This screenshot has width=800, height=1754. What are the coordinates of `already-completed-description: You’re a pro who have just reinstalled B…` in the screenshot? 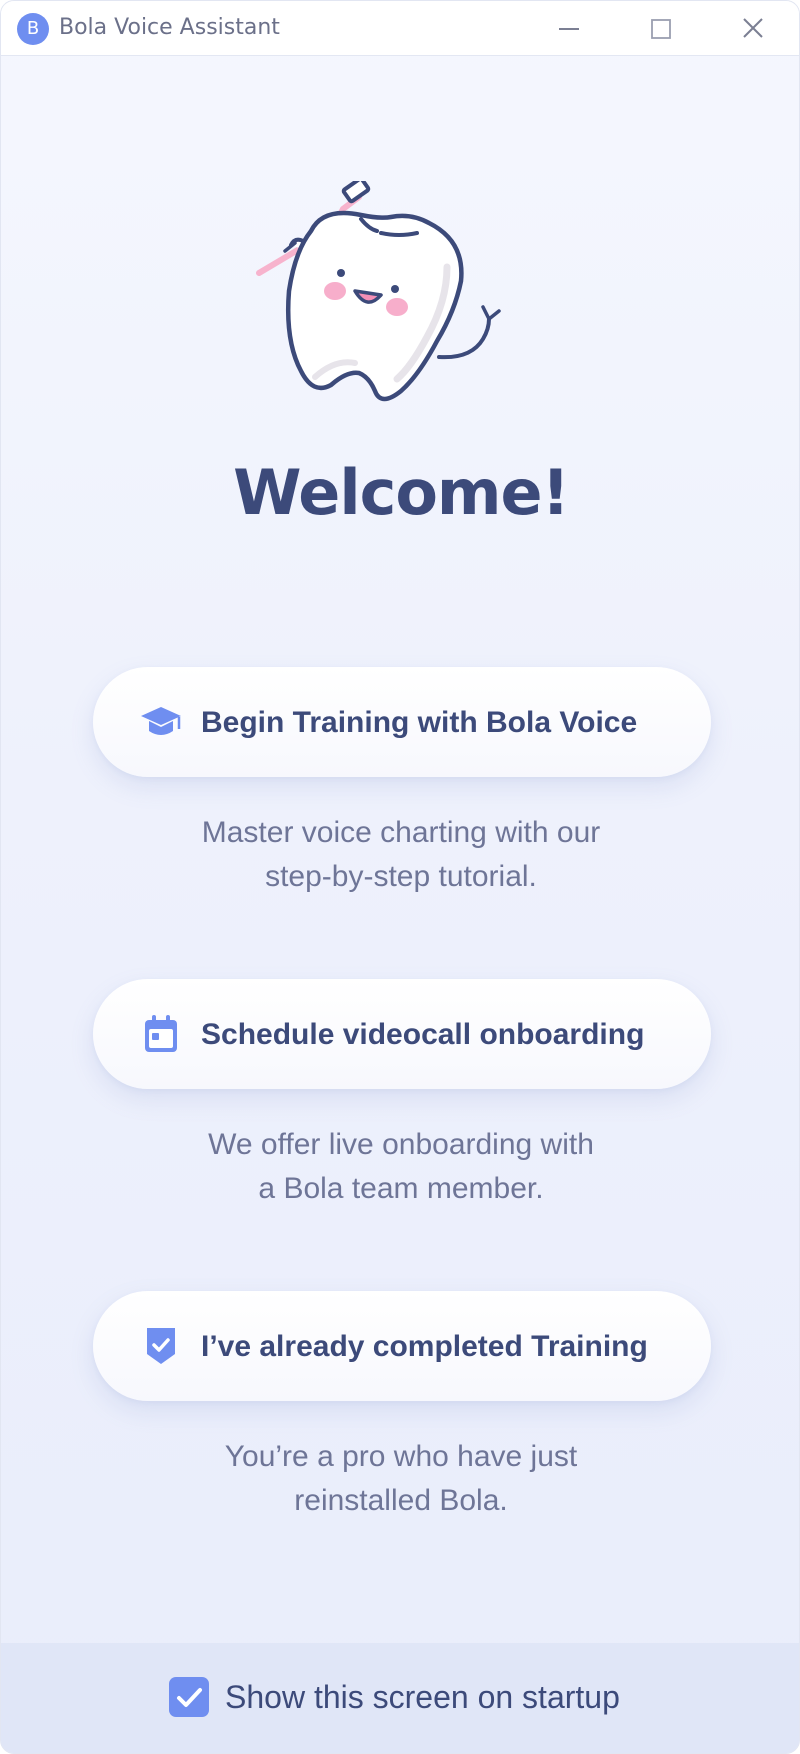 It's located at (401, 1479).